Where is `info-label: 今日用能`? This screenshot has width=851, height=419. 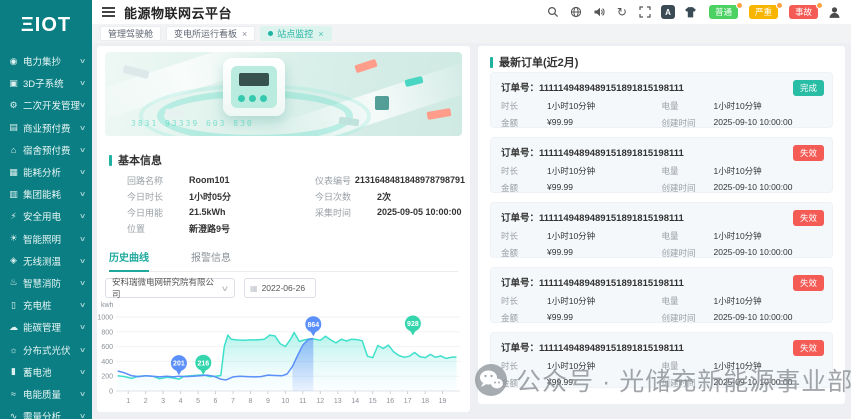 info-label: 今日用能 is located at coordinates (145, 212).